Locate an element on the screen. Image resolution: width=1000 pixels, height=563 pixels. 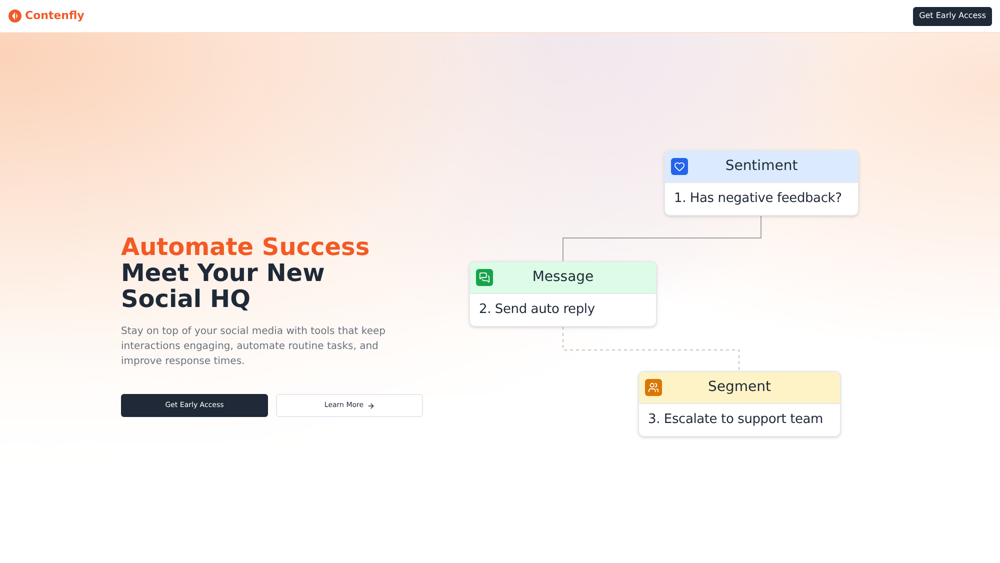
node-title: Sentiment is located at coordinates (761, 166).